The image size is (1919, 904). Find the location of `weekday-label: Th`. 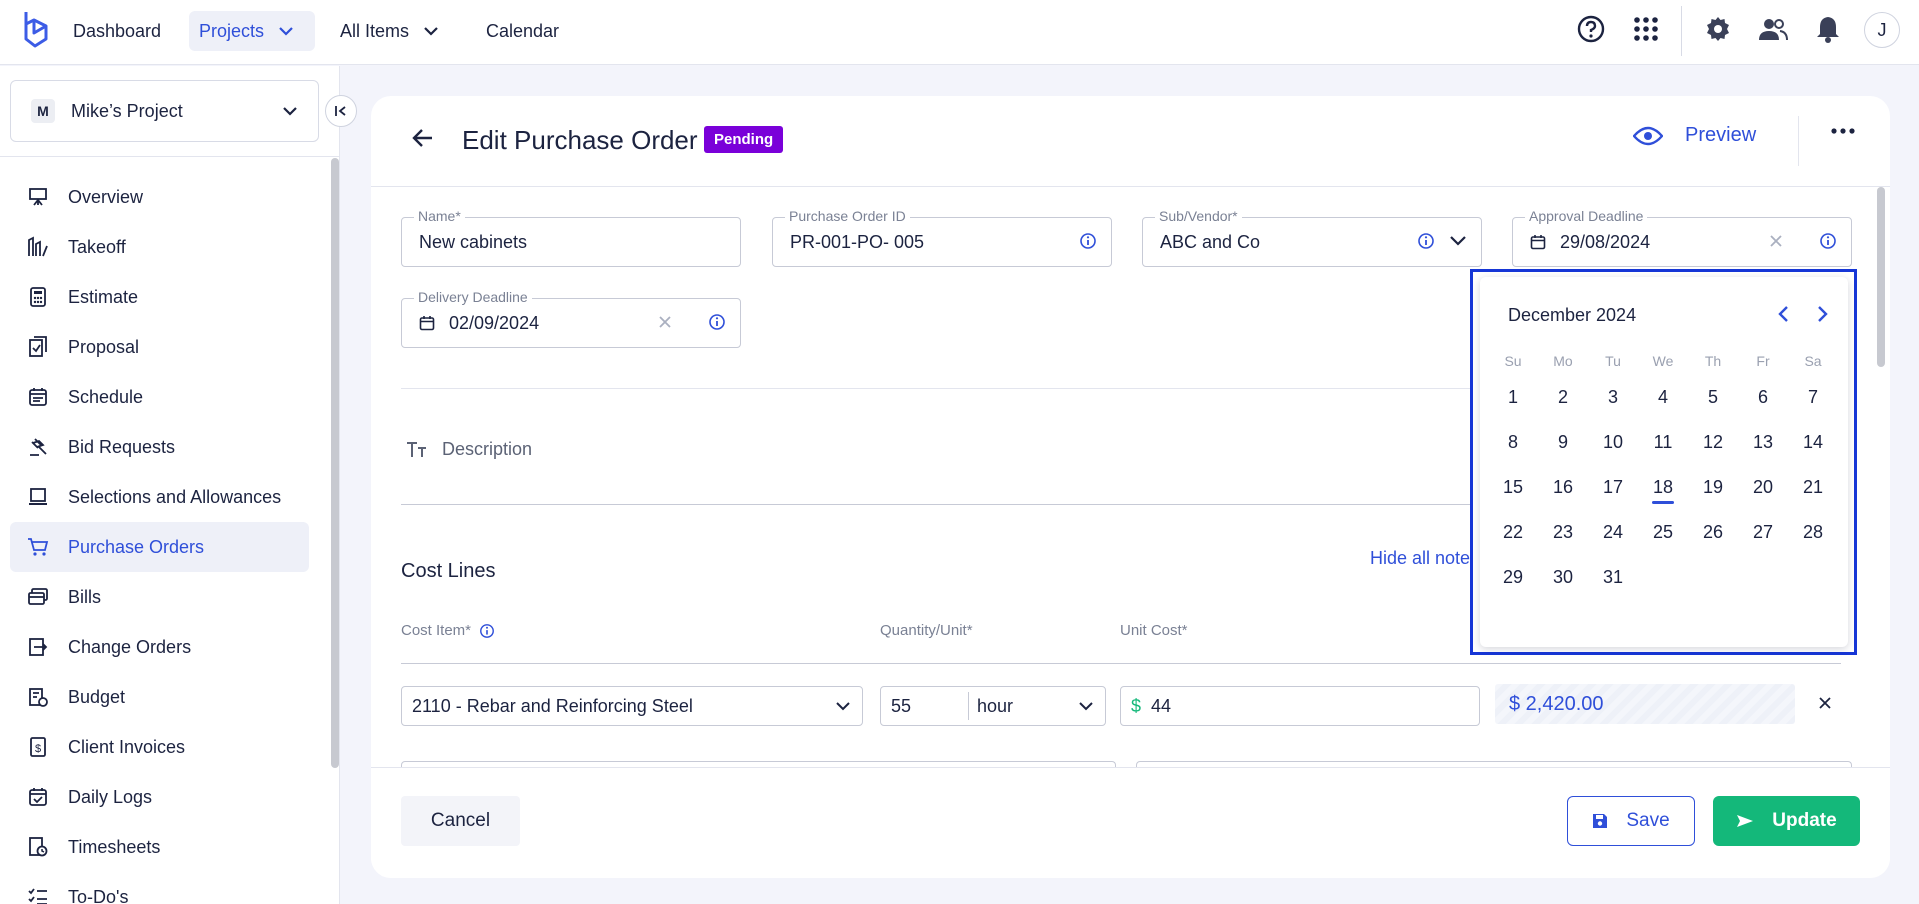

weekday-label: Th is located at coordinates (1713, 361).